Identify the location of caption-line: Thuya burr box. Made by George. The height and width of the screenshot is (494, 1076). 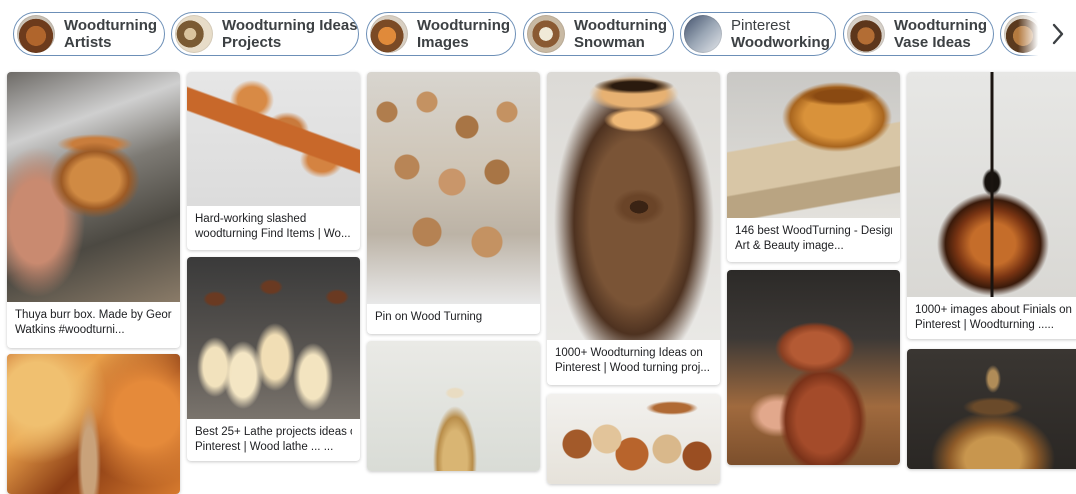
(93, 315).